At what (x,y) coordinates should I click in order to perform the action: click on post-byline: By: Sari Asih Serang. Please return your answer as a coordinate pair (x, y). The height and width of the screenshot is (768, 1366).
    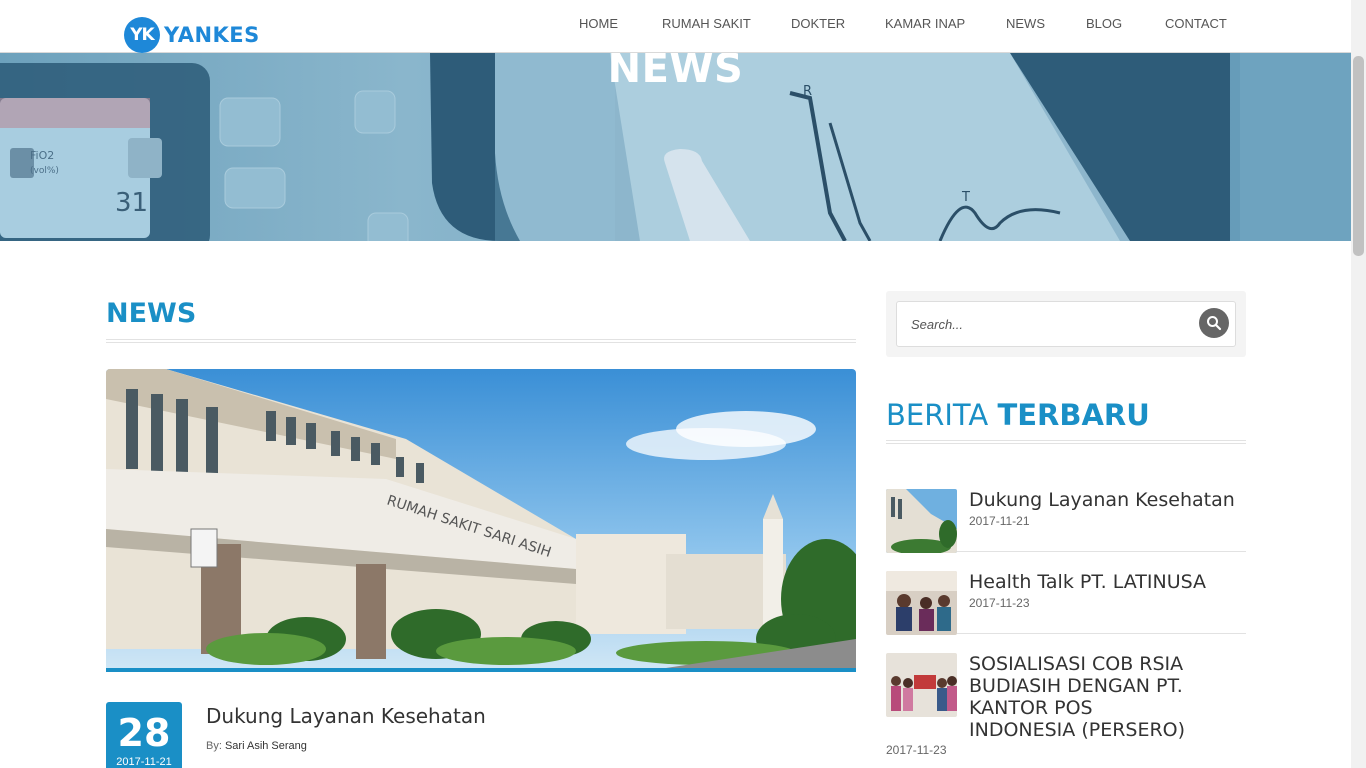
    Looking at the image, I should click on (256, 746).